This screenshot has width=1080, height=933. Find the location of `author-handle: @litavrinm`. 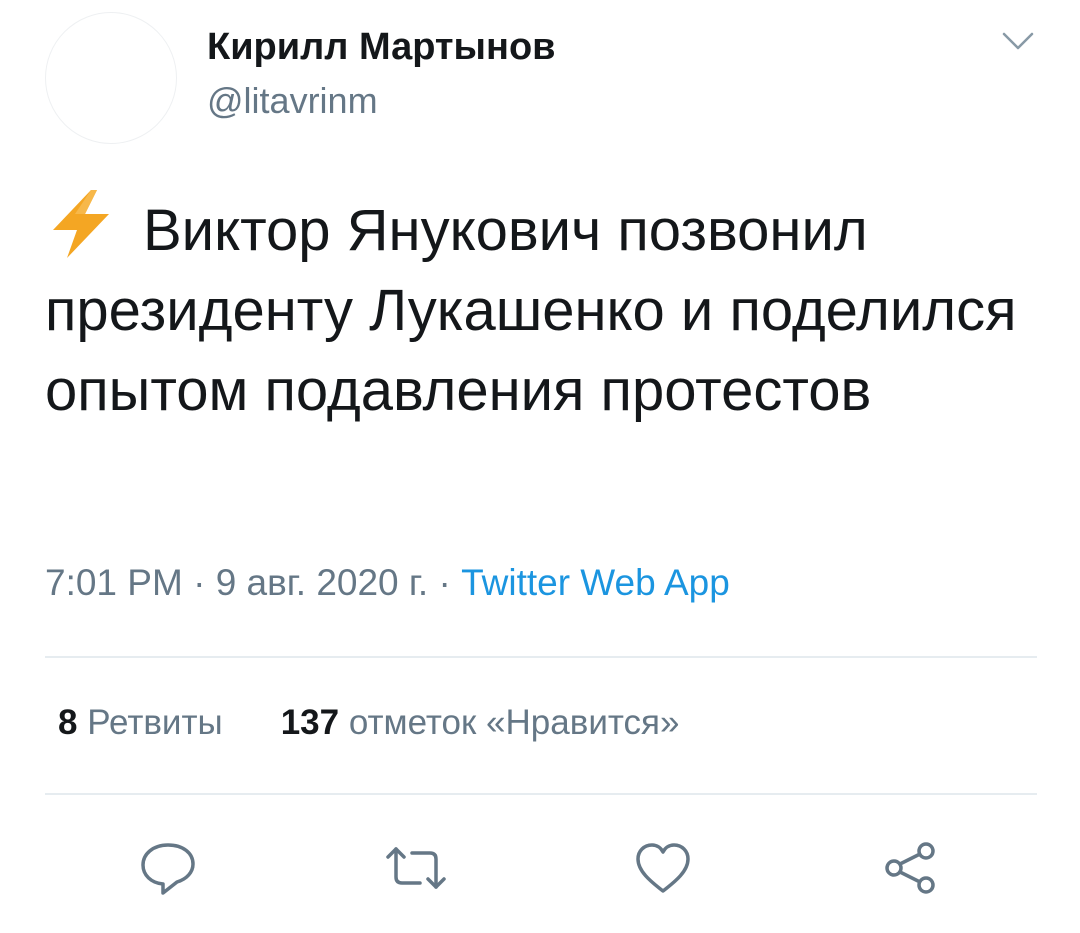

author-handle: @litavrinm is located at coordinates (292, 101).